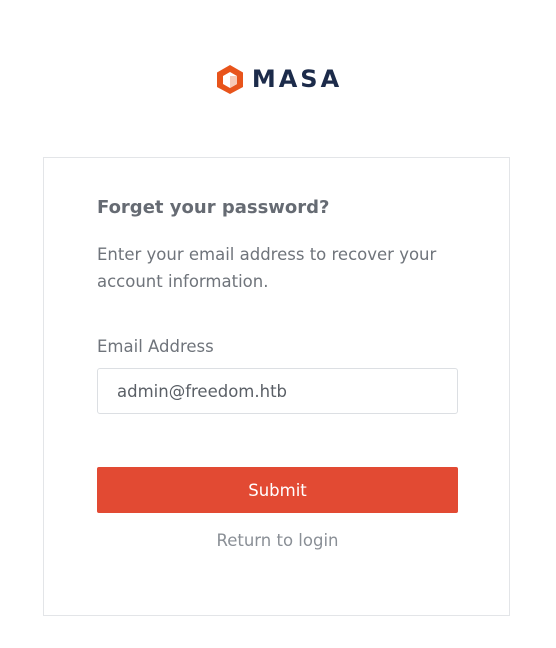  Describe the element at coordinates (297, 79) in the screenshot. I see `brand-name: MASA` at that location.